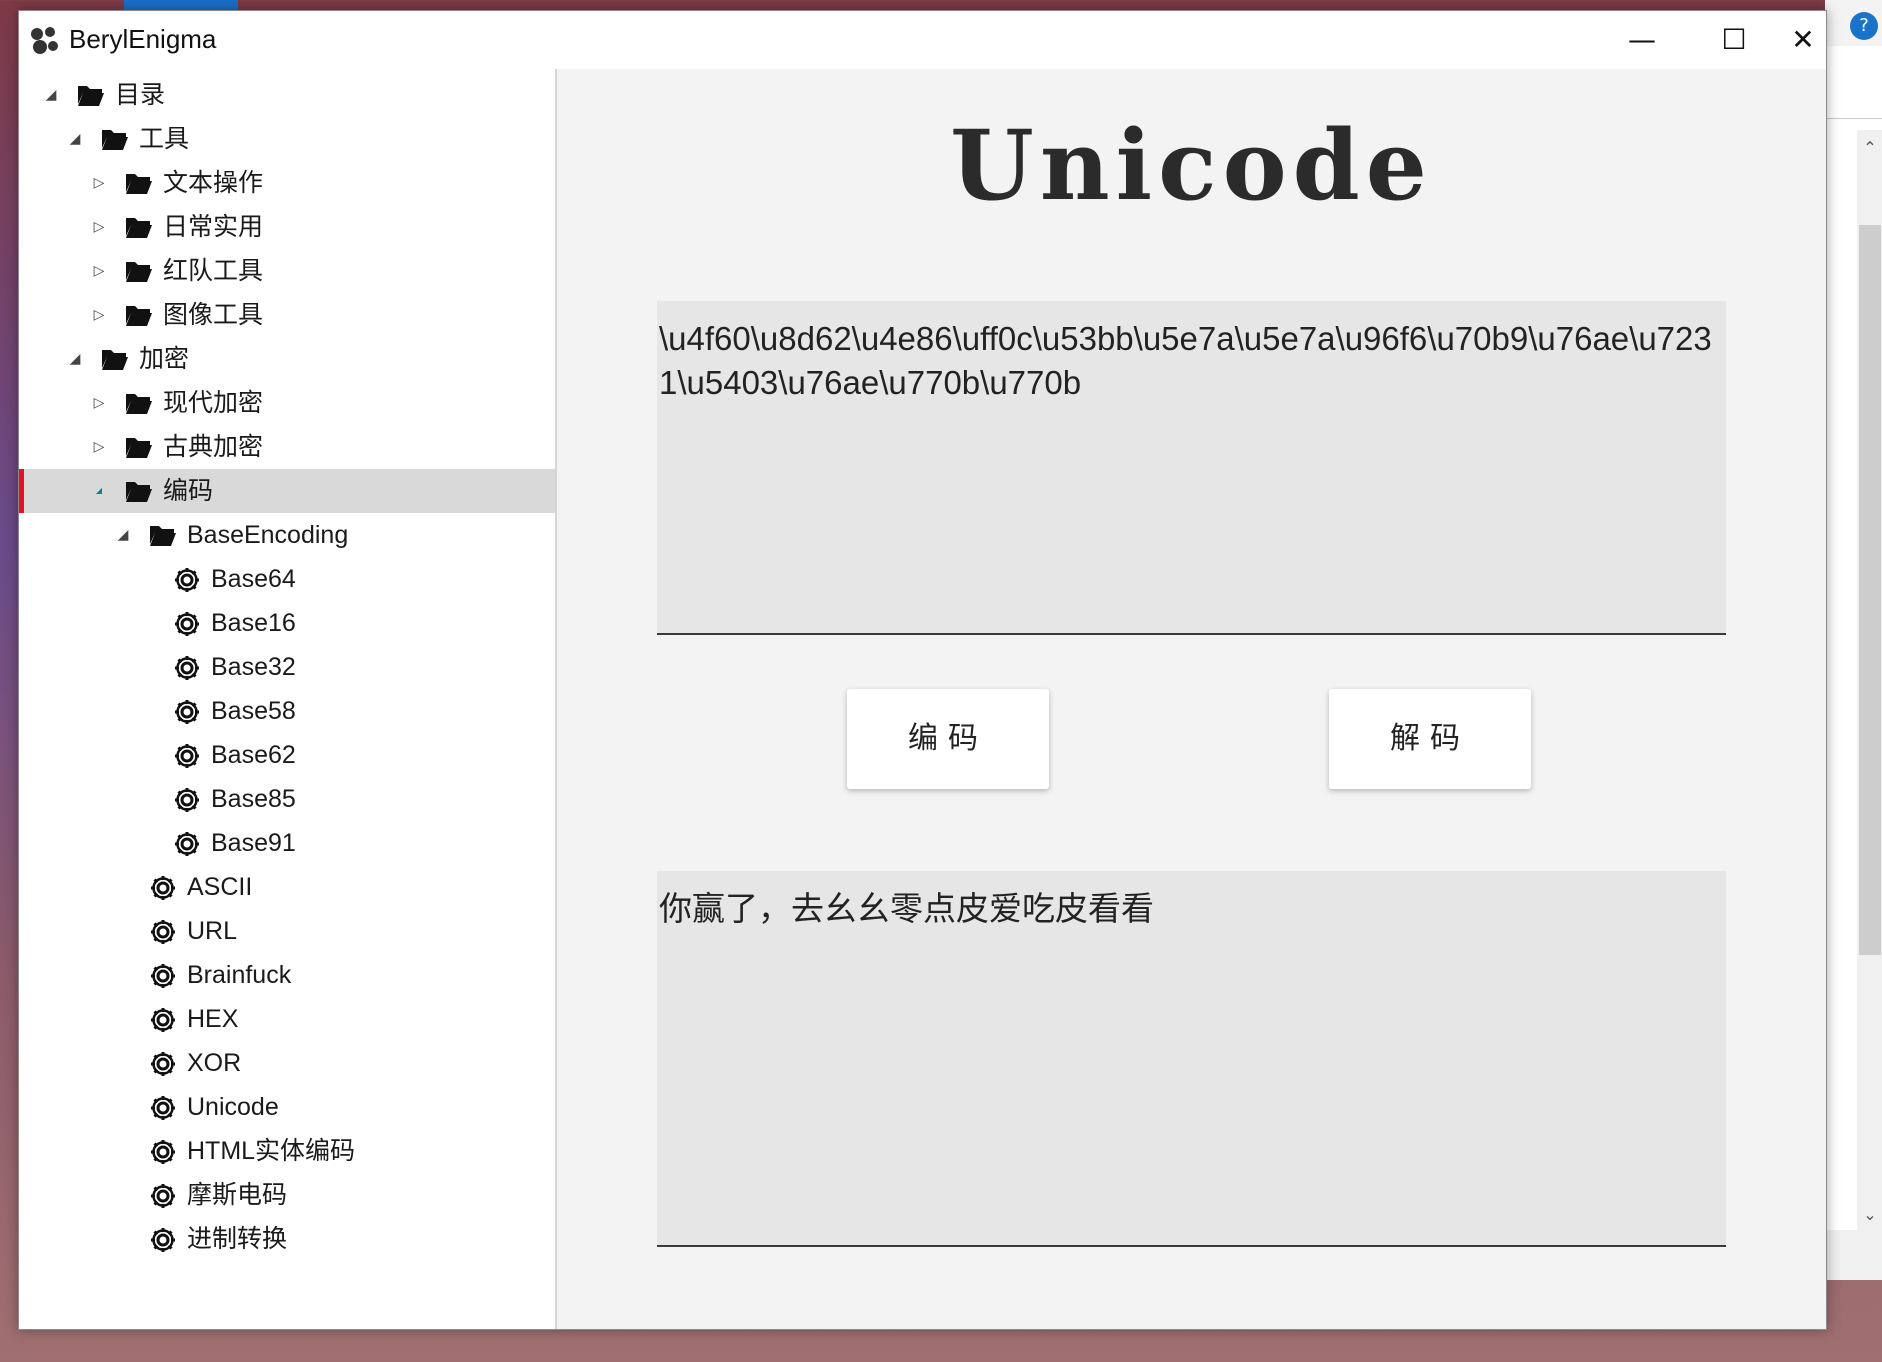  I want to click on tree-item-label: 文本操作, so click(213, 183).